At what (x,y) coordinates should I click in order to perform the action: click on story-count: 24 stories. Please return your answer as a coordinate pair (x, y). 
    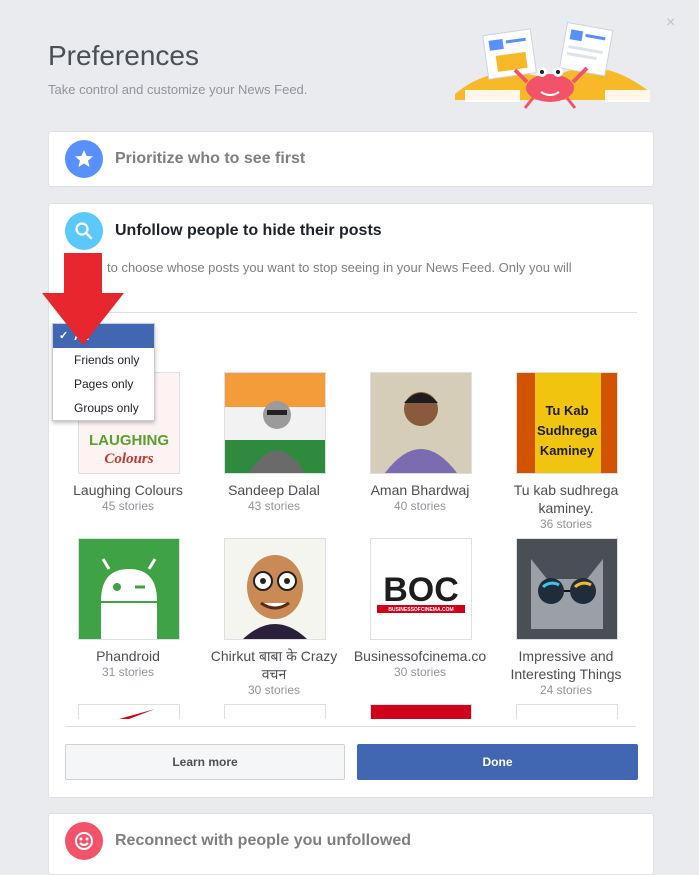
    Looking at the image, I should click on (566, 690).